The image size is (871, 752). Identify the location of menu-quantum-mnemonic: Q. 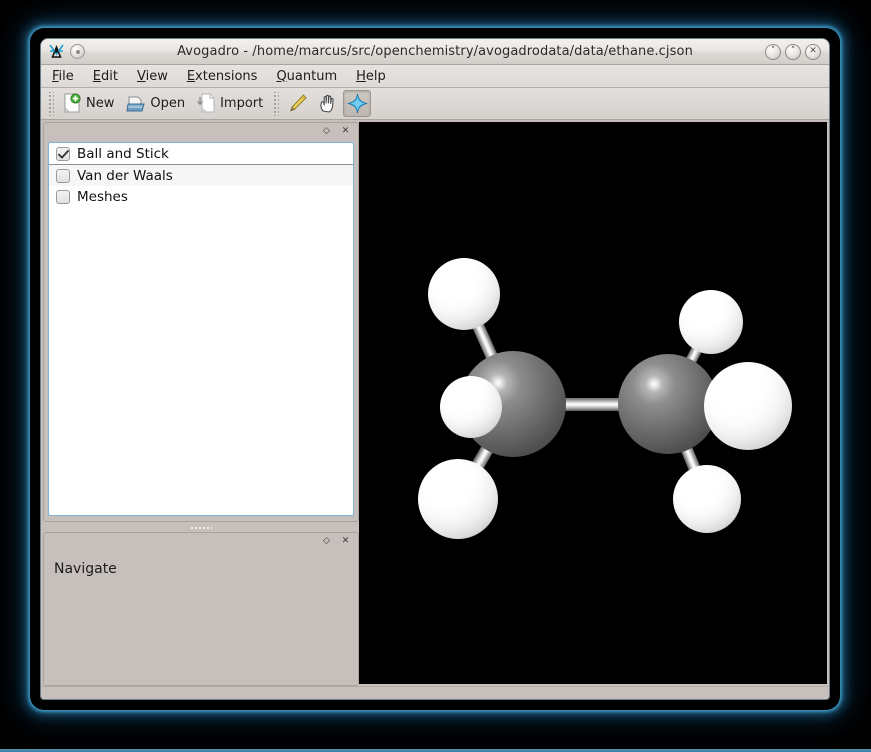
(281, 76).